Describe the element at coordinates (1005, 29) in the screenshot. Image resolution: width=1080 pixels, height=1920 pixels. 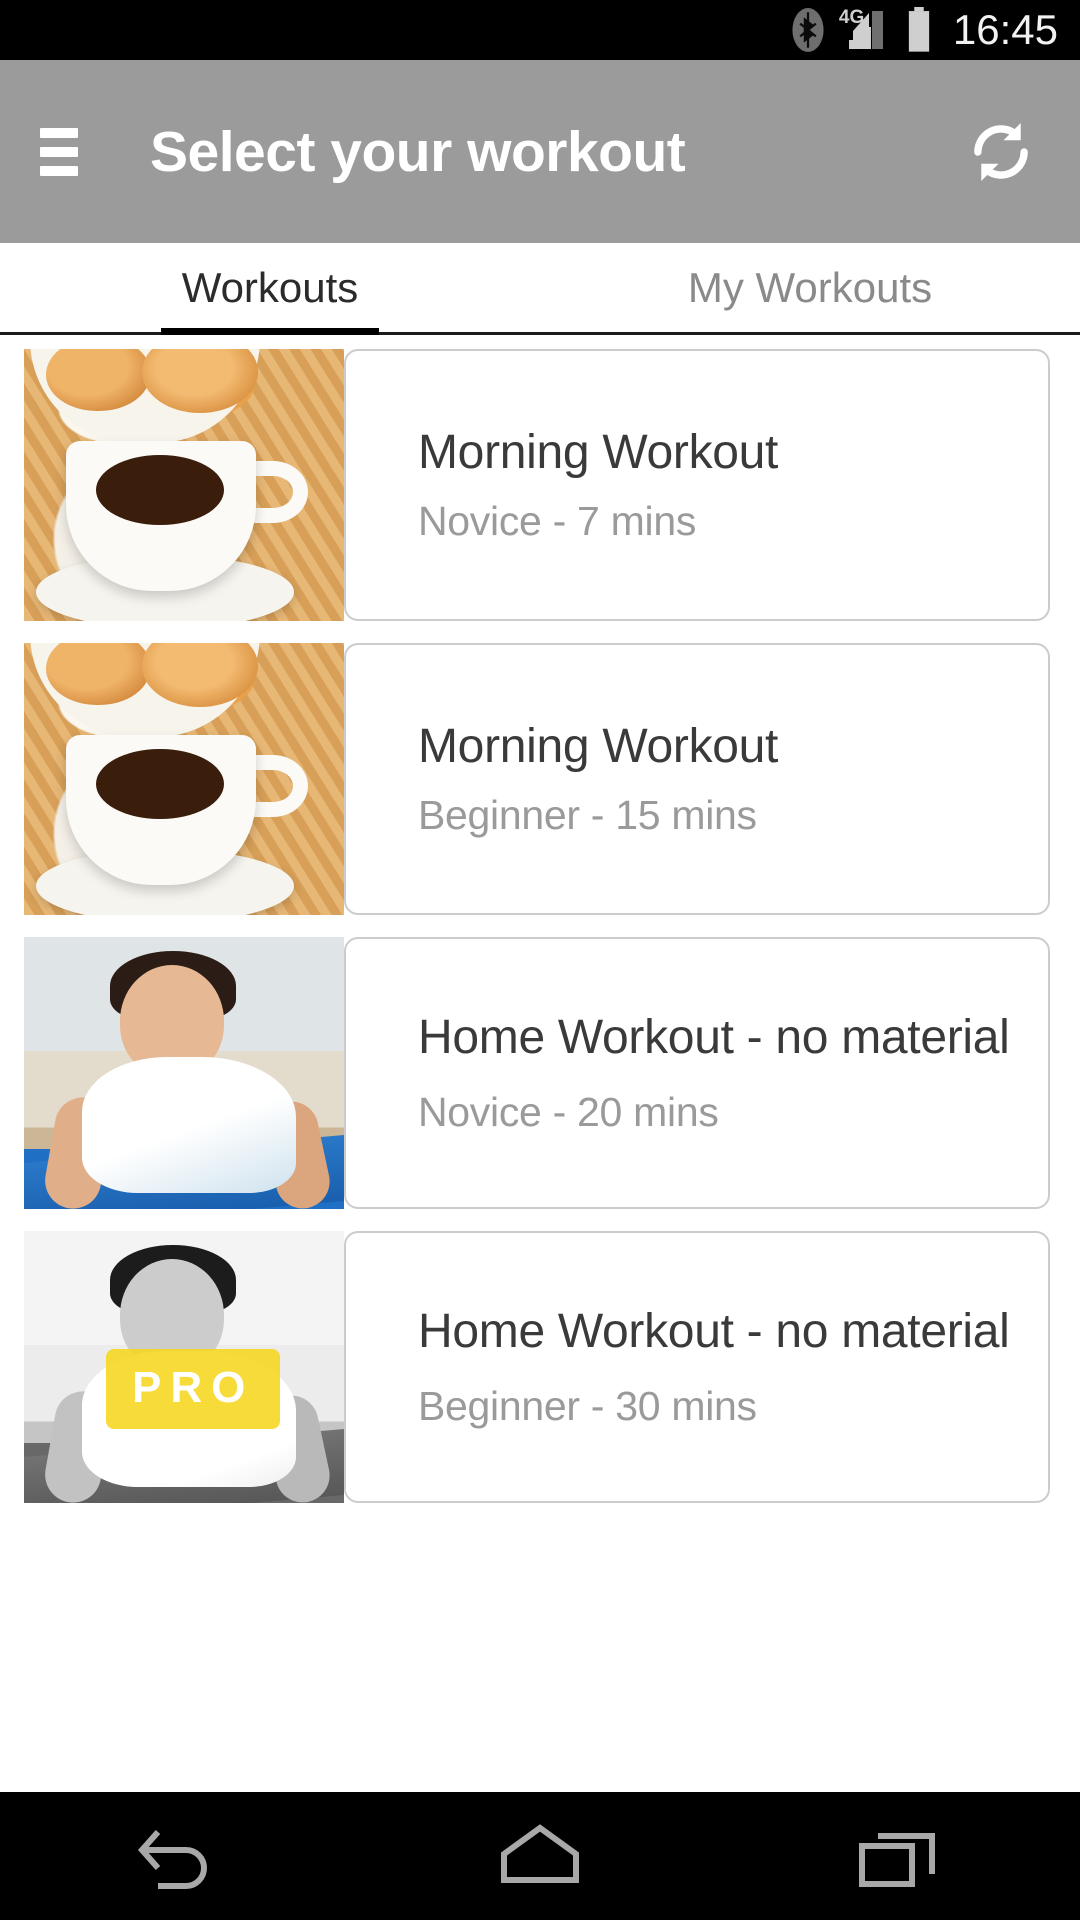
I see `status-bar-clock: 16:45` at that location.